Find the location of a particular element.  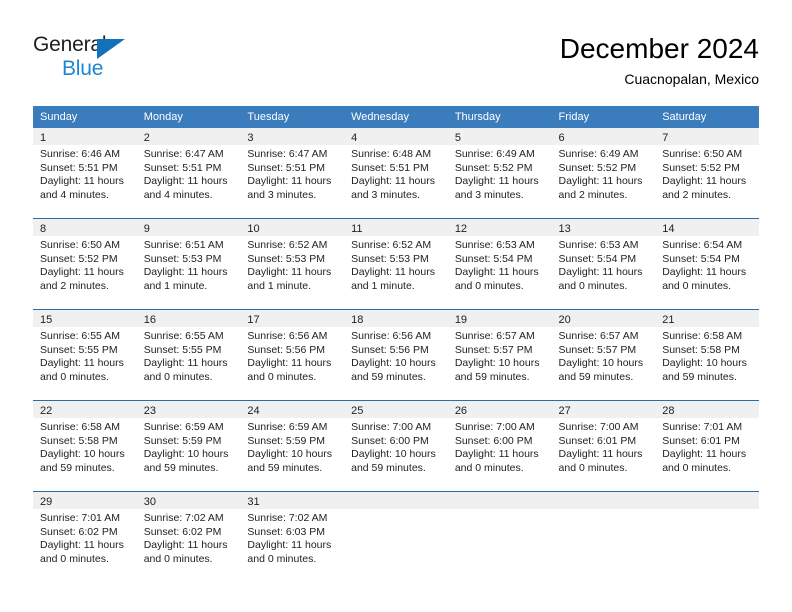

sunset-text: Sunset: 6:00 PM is located at coordinates (390, 440).